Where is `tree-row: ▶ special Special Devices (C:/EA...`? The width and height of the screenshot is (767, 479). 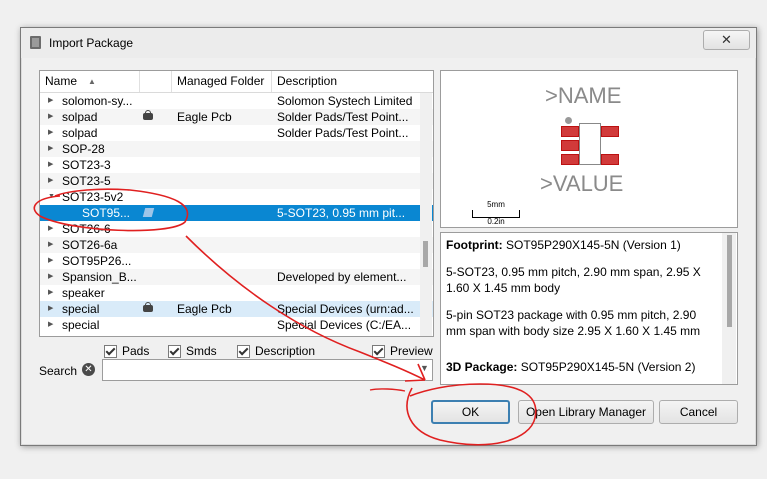 tree-row: ▶ special Special Devices (C:/EA... is located at coordinates (236, 325).